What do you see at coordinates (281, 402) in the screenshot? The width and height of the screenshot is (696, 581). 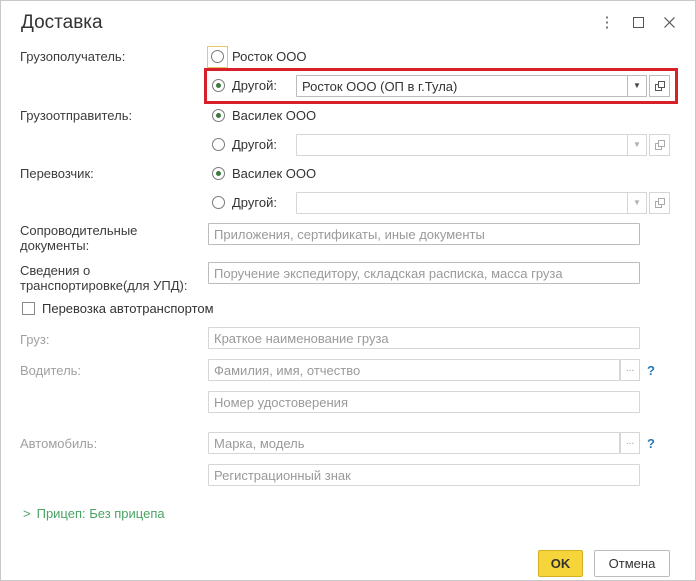 I see `driver-license-placeholder: Номер удостоверения` at bounding box center [281, 402].